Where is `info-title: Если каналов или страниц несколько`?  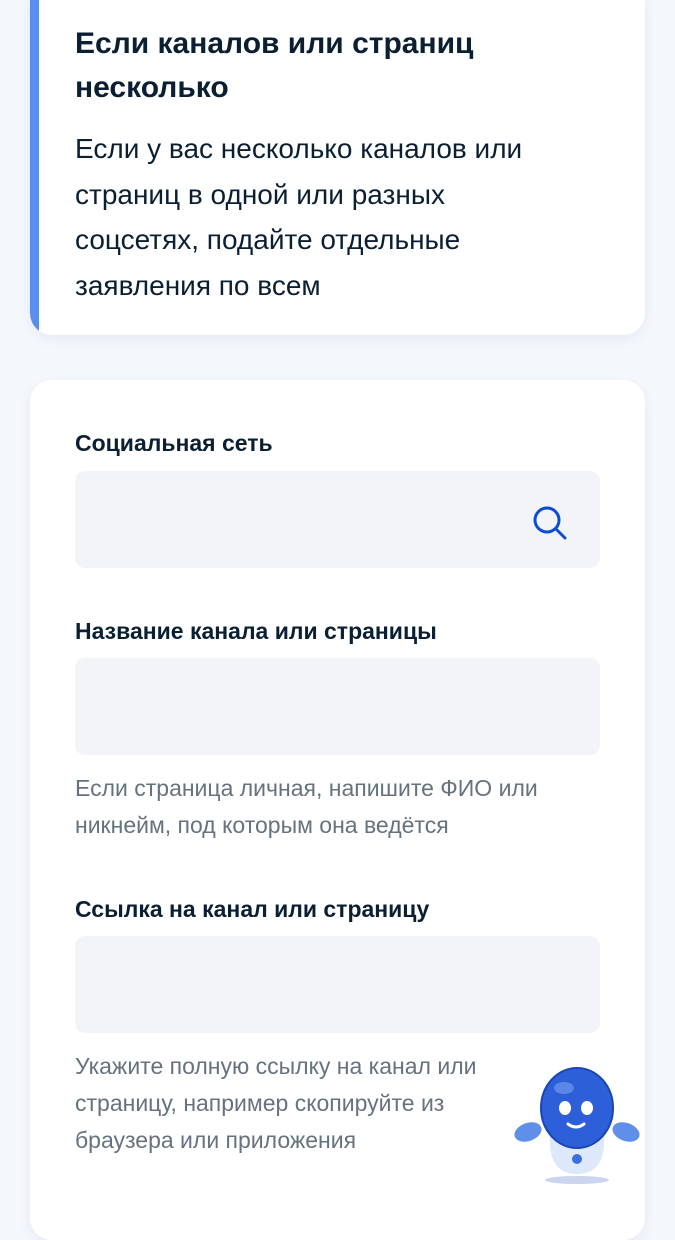 info-title: Если каналов или страниц несколько is located at coordinates (274, 65).